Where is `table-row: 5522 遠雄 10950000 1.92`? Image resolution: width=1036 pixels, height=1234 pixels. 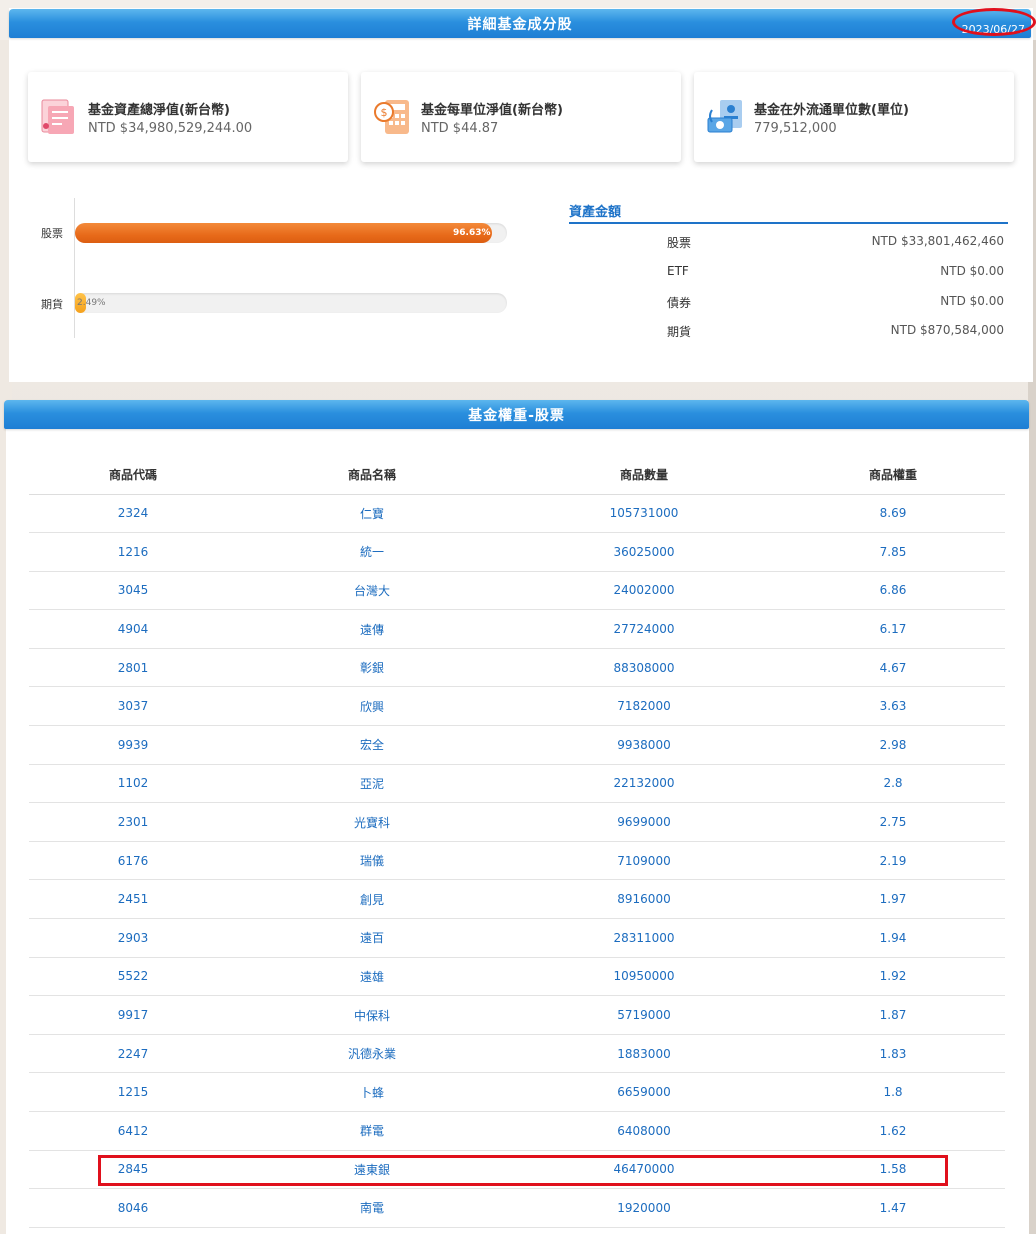 table-row: 5522 遠雄 10950000 1.92 is located at coordinates (517, 977).